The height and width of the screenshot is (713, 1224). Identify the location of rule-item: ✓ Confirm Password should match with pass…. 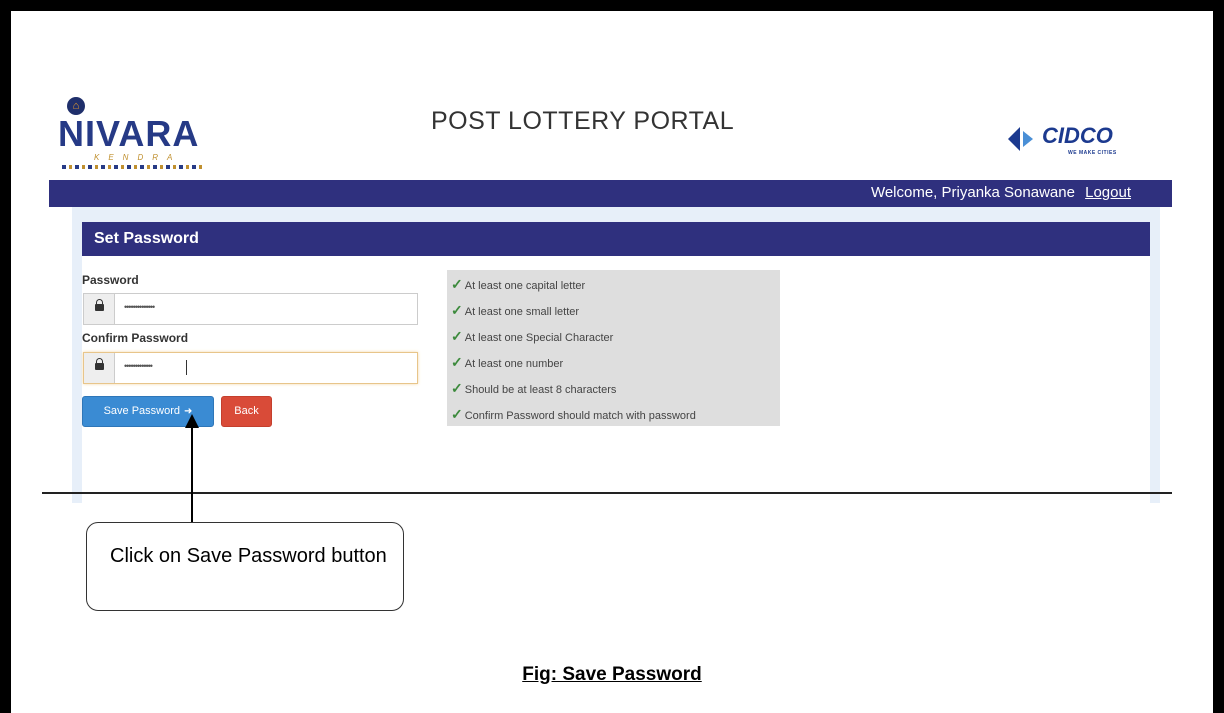
(573, 414).